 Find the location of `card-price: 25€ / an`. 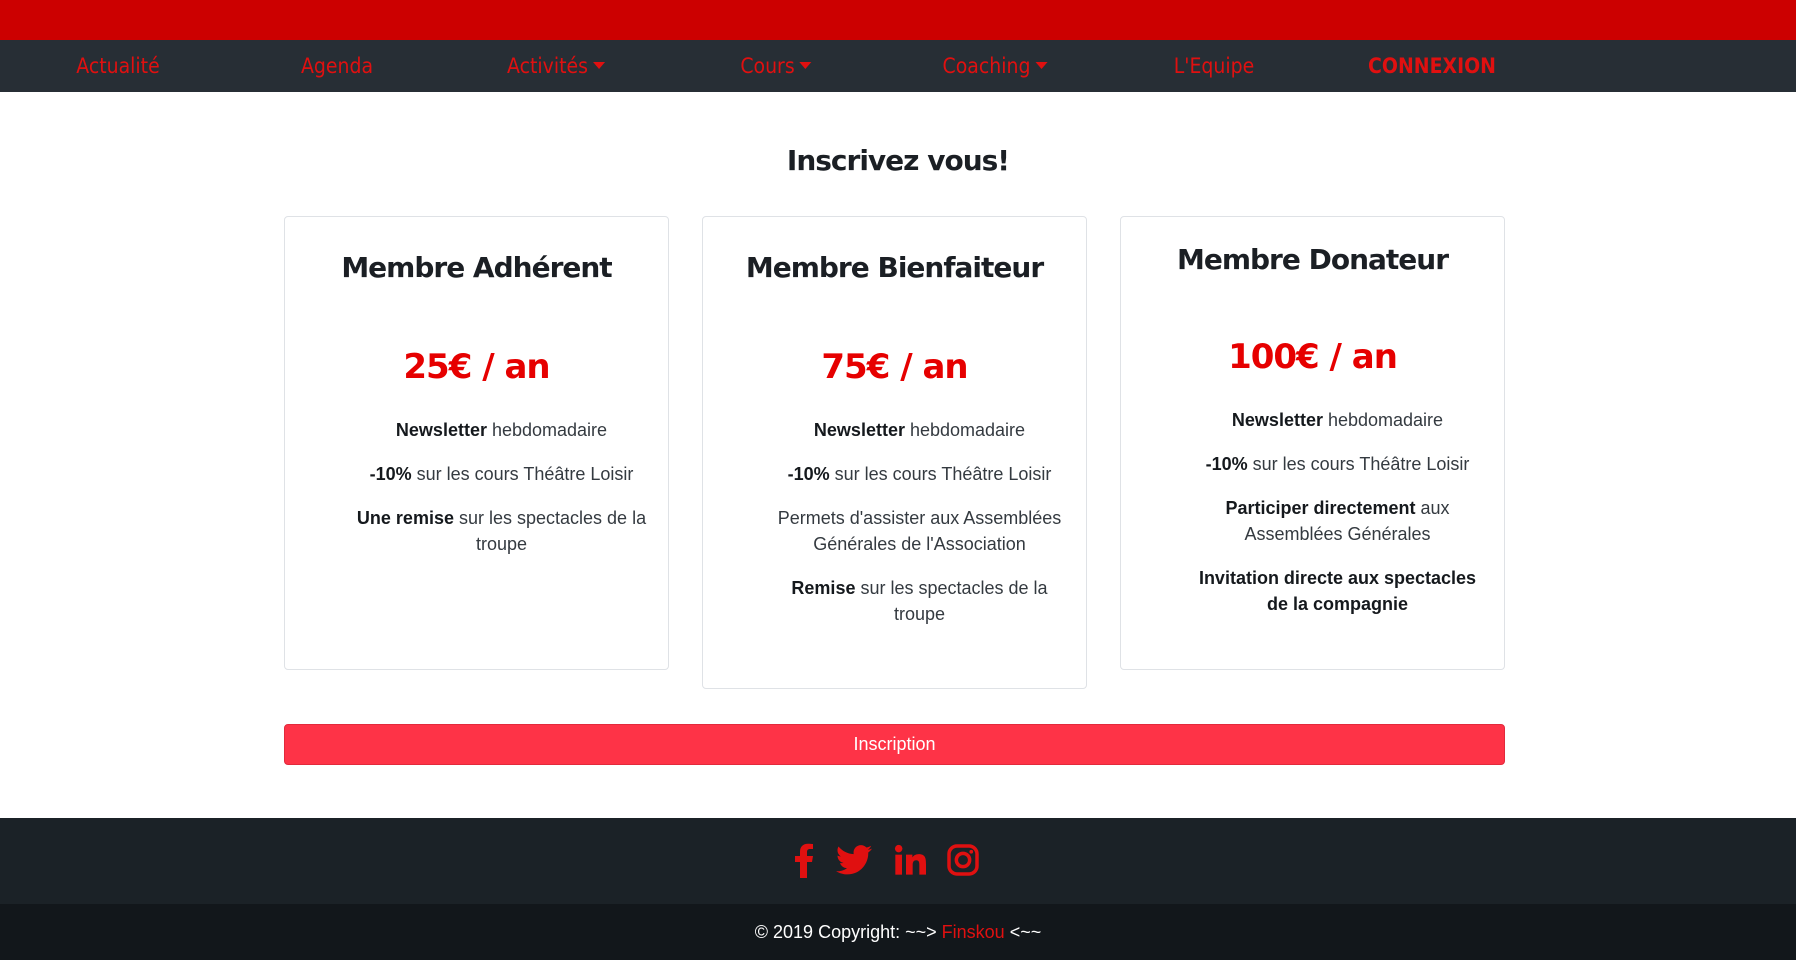

card-price: 25€ / an is located at coordinates (476, 367).